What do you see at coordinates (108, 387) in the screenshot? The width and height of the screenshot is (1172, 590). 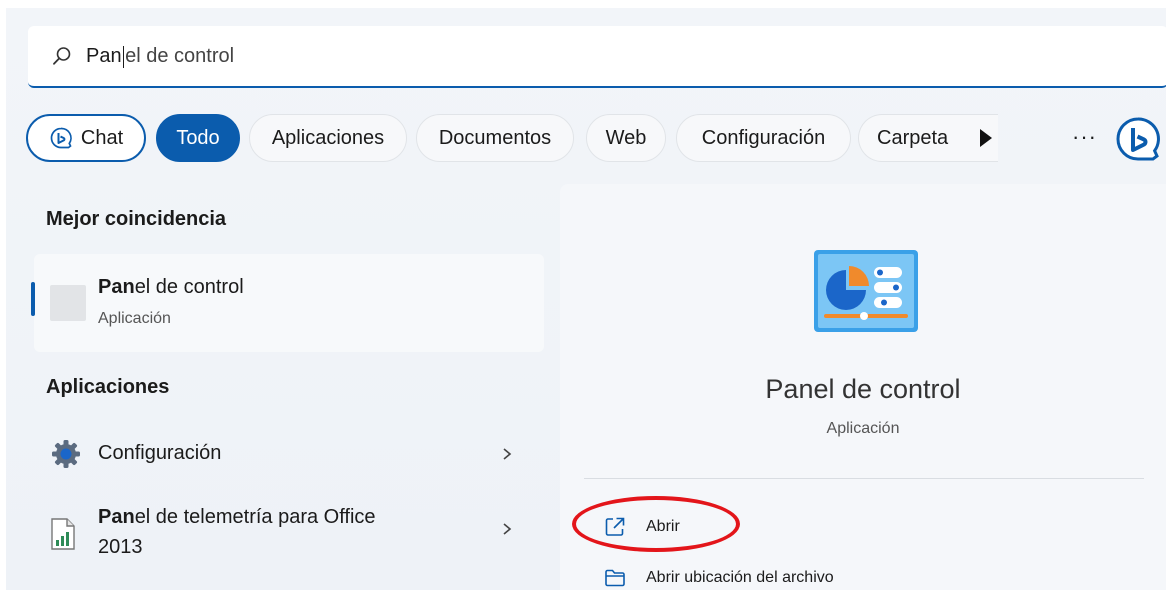 I see `apps-heading: Aplicaciones` at bounding box center [108, 387].